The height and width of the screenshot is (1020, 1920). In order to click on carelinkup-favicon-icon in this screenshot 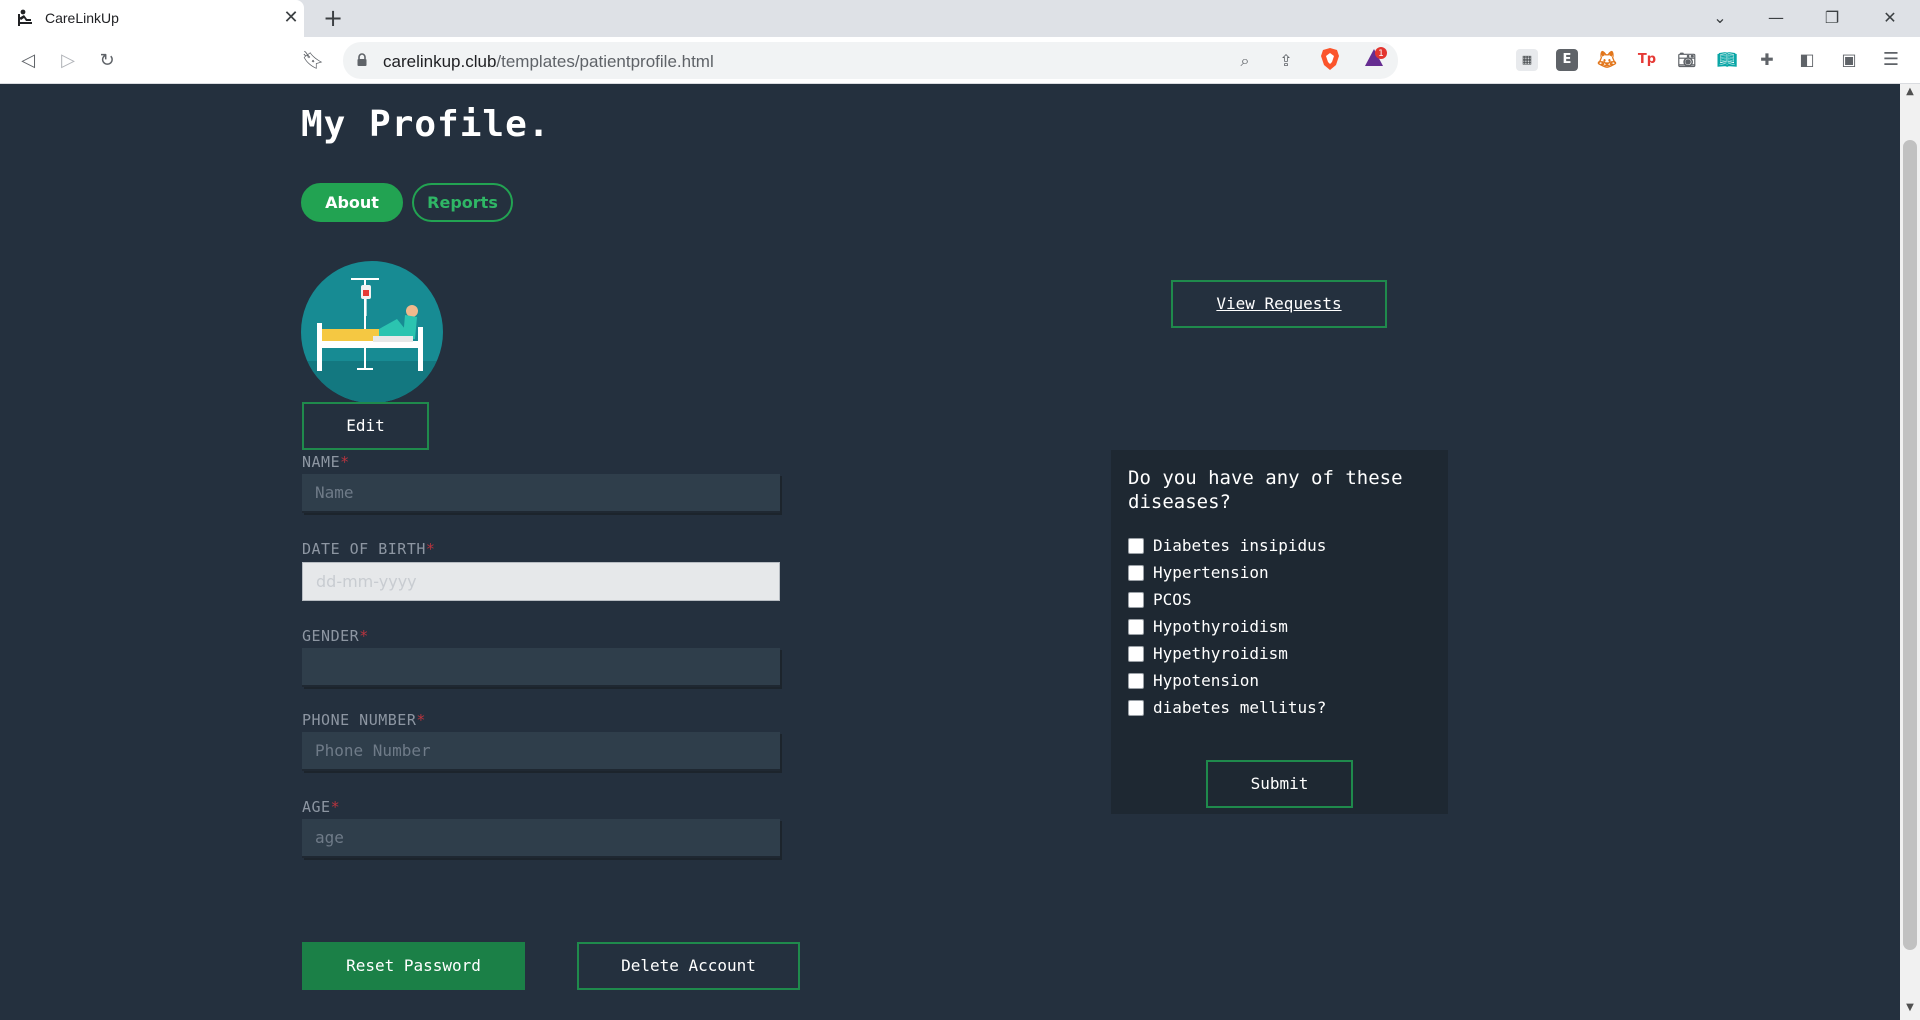, I will do `click(25, 17)`.